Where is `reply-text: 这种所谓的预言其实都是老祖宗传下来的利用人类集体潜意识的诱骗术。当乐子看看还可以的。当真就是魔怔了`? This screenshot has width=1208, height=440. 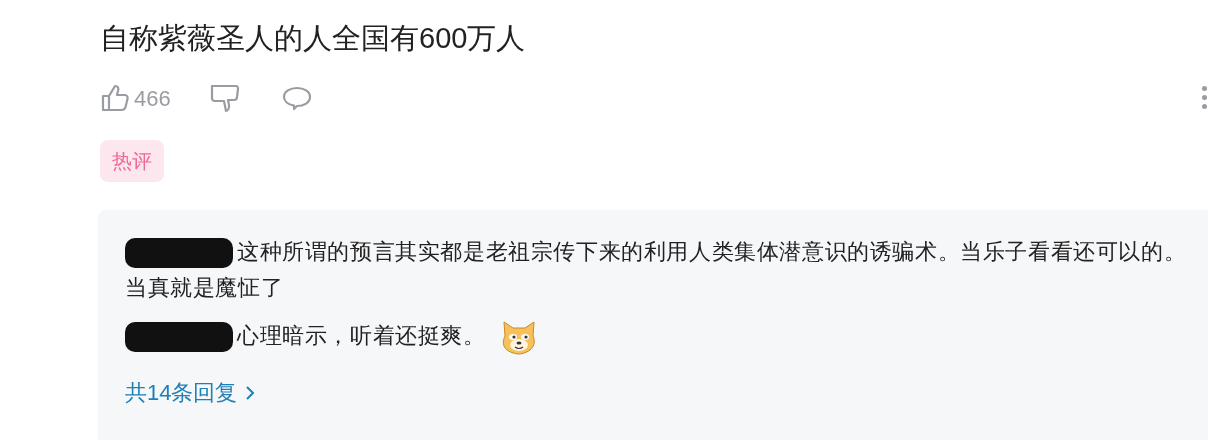
reply-text: 这种所谓的预言其实都是老祖宗传下来的利用人类集体潜意识的诱骗术。当乐子看看还可以的。当真就是魔怔了 is located at coordinates (656, 269).